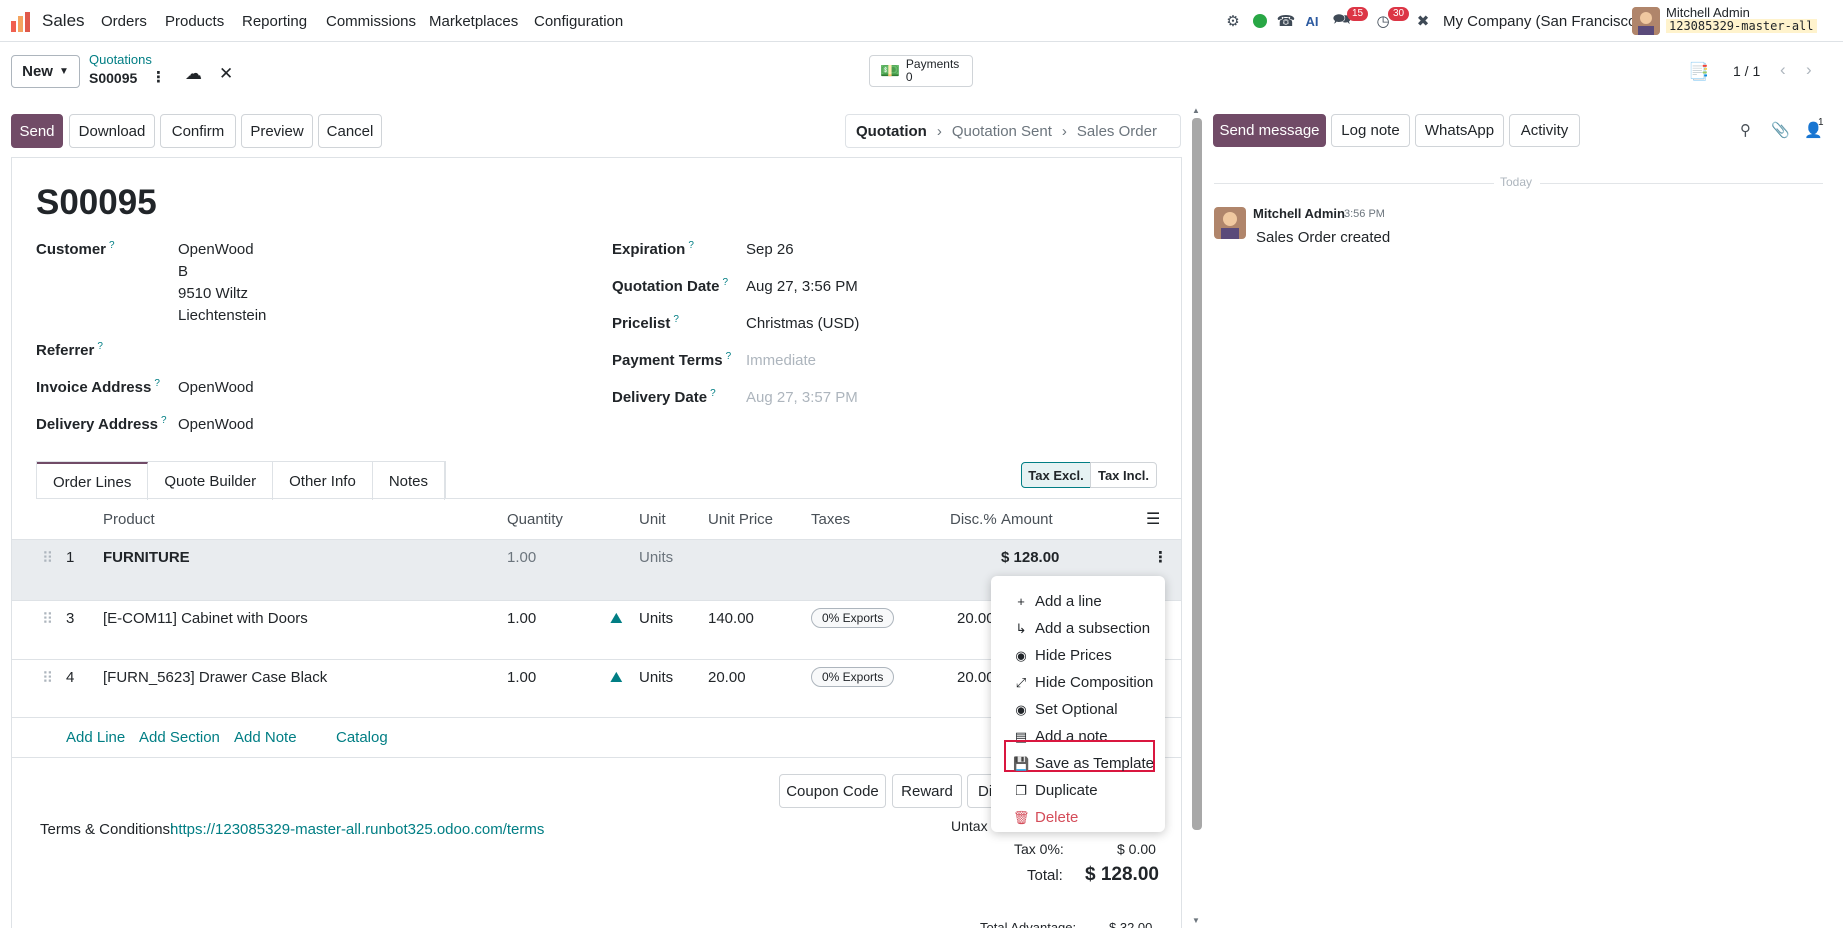 The width and height of the screenshot is (1843, 928). I want to click on col-product: Product, so click(129, 519).